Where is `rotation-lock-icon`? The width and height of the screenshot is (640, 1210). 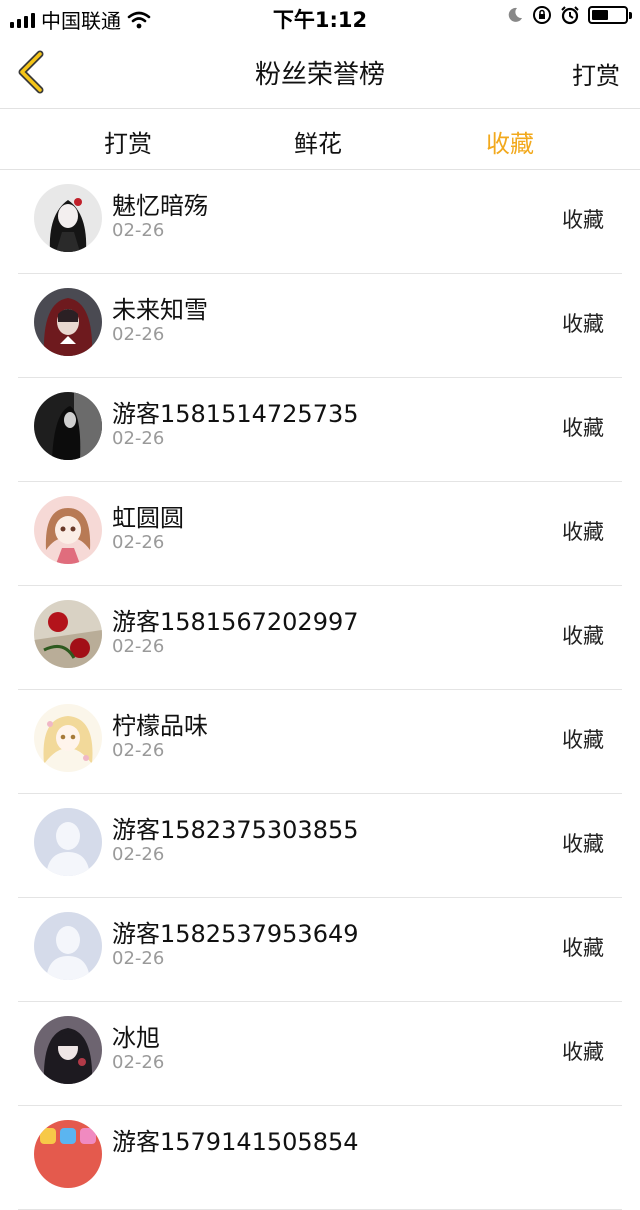 rotation-lock-icon is located at coordinates (542, 15).